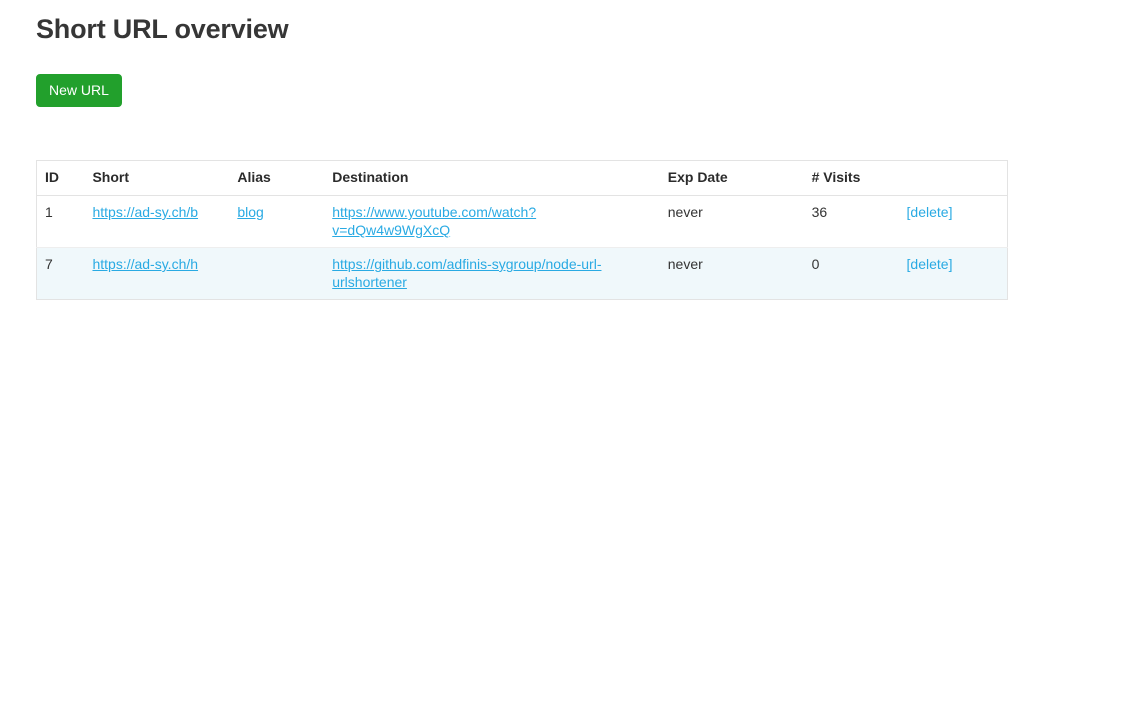  What do you see at coordinates (126, 93) in the screenshot?
I see `link-underline-tail` at bounding box center [126, 93].